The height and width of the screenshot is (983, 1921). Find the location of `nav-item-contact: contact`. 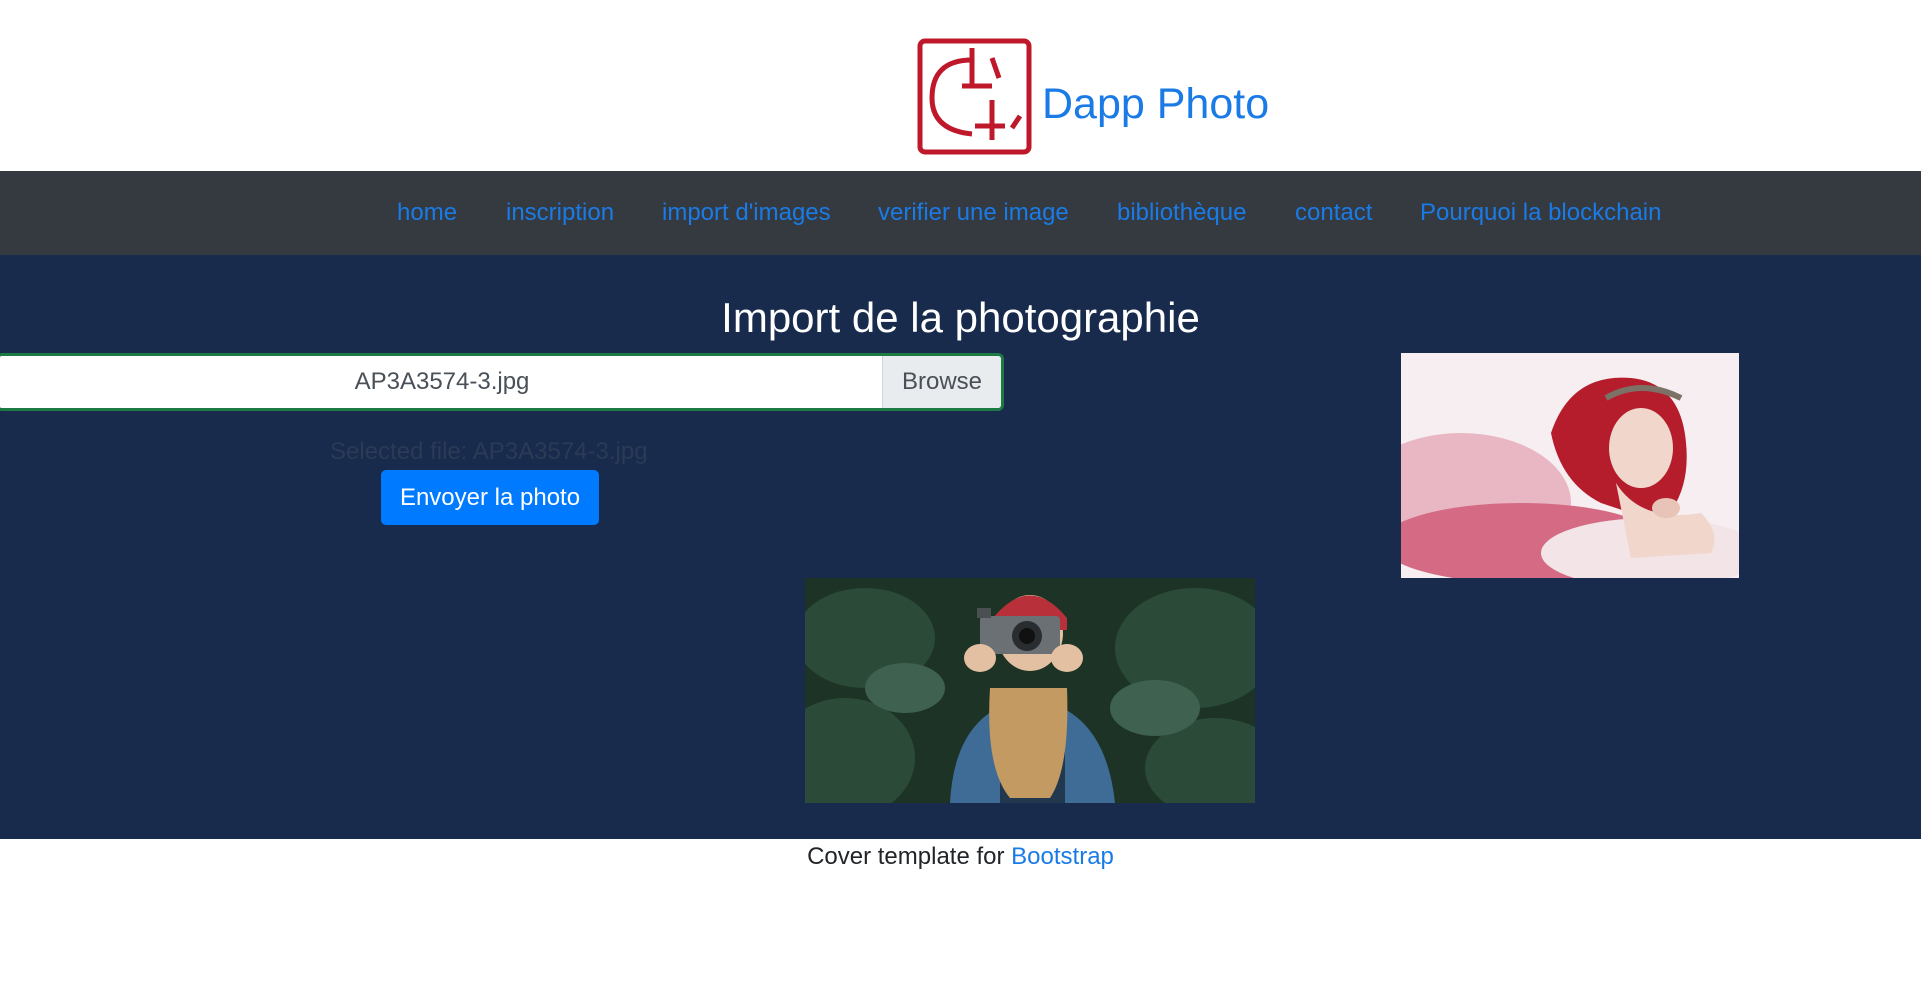

nav-item-contact: contact is located at coordinates (1333, 213).